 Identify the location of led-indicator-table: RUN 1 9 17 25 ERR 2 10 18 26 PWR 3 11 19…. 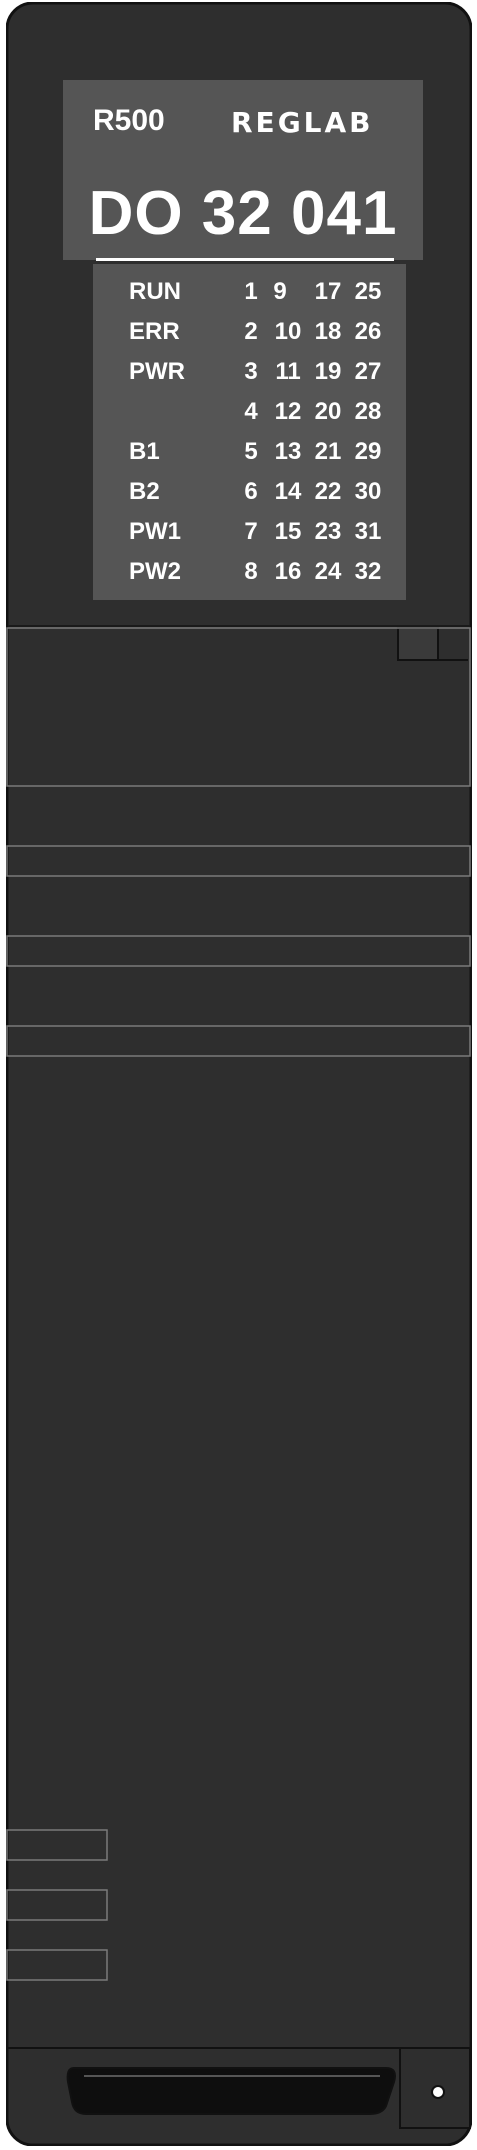
(249, 432).